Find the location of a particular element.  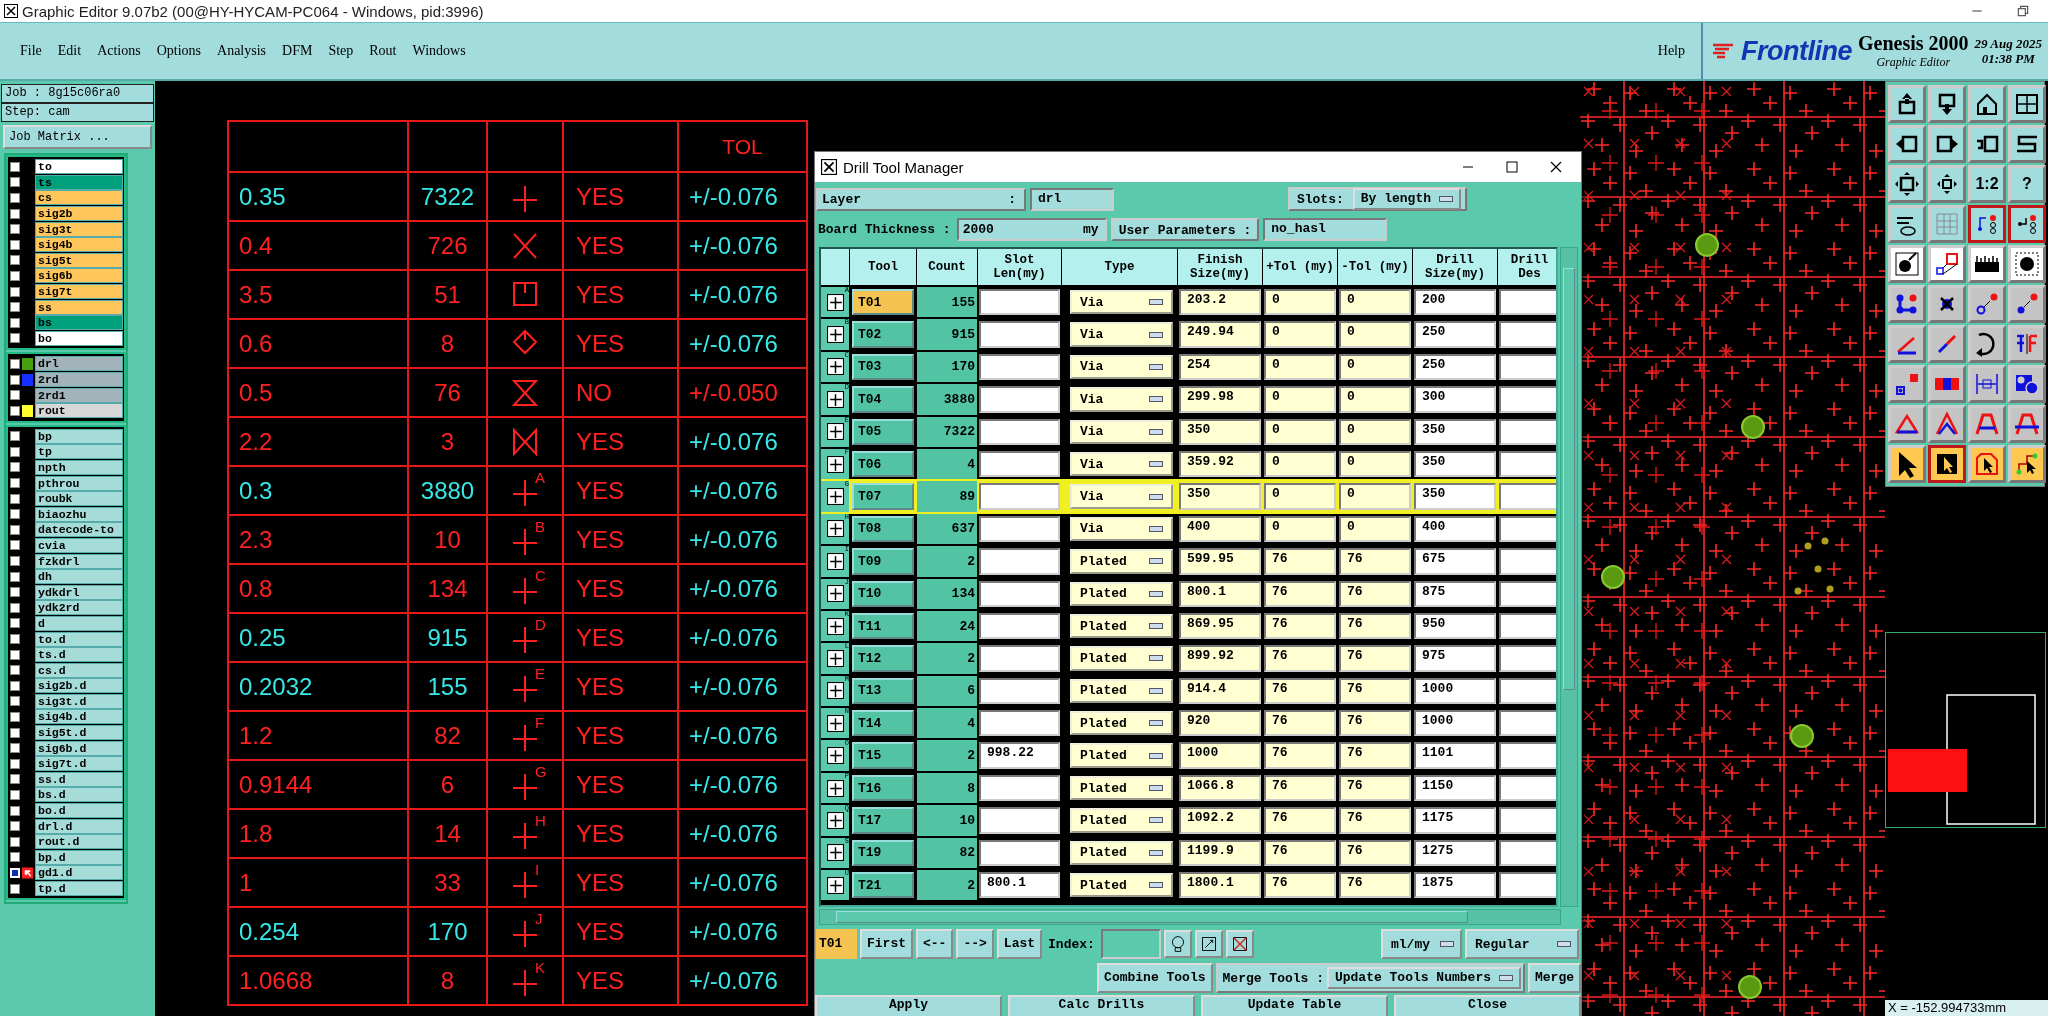

tool-button: T03 is located at coordinates (883, 367).